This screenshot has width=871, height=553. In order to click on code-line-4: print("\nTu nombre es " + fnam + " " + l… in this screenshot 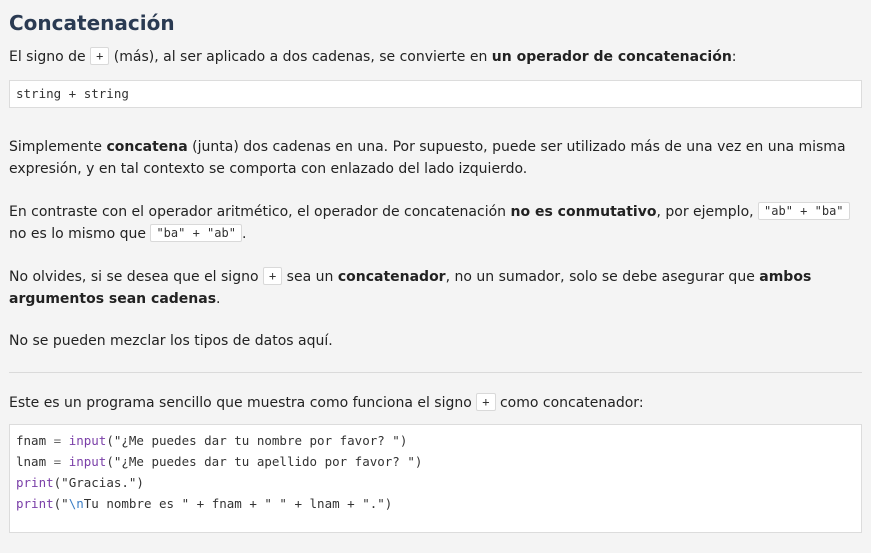, I will do `click(435, 503)`.